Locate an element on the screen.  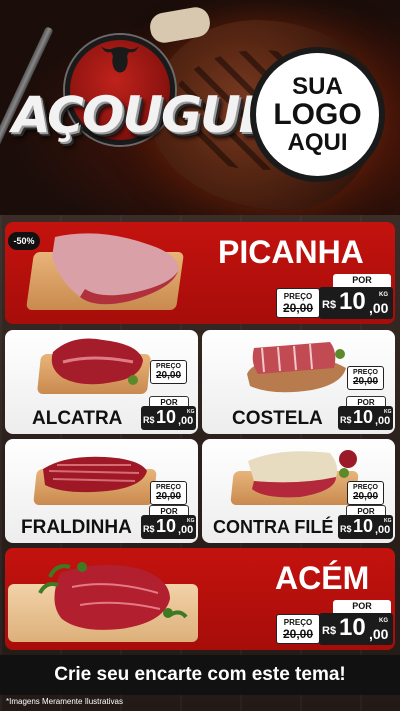
costela-image is located at coordinates (296, 367).